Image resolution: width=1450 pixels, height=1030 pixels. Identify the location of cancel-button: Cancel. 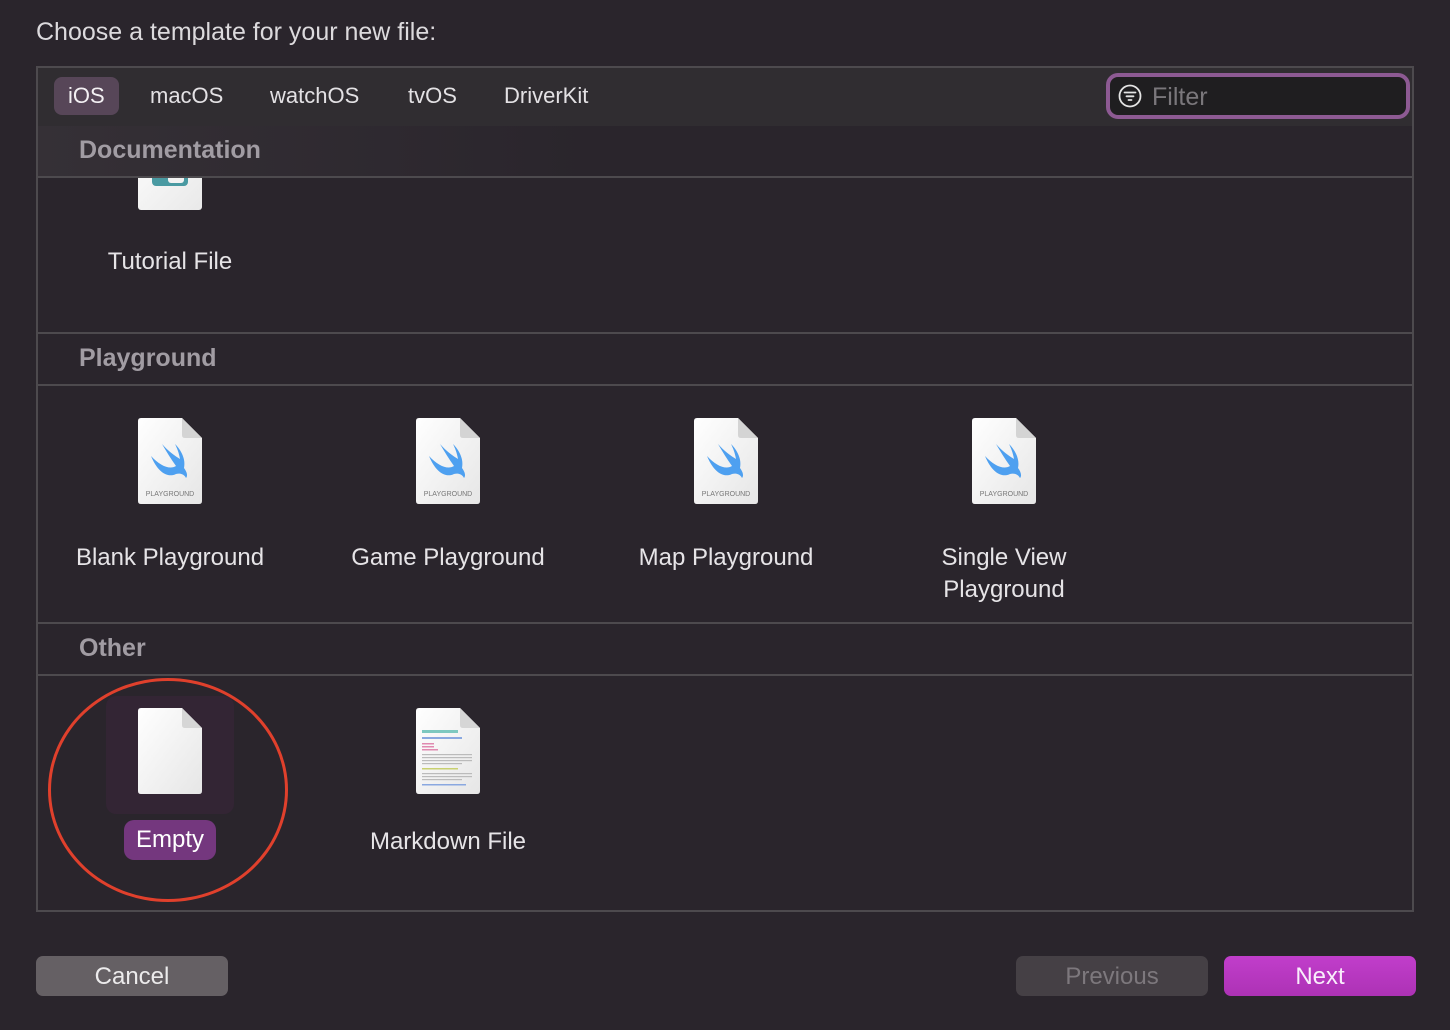
(132, 976).